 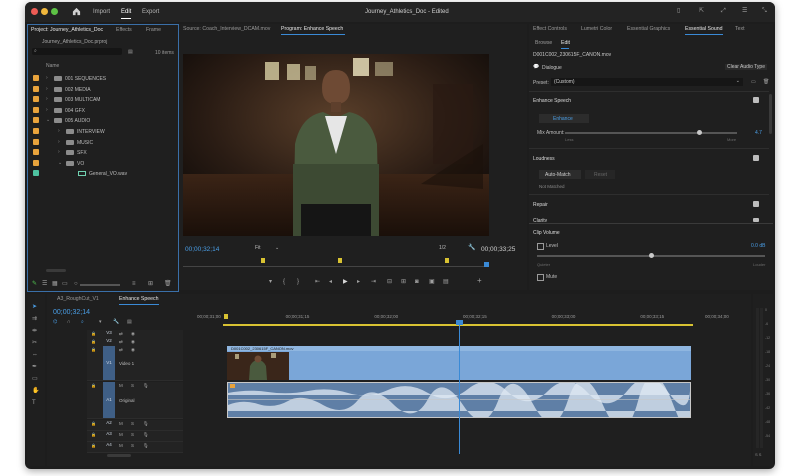 What do you see at coordinates (109, 334) in the screenshot?
I see `track-id: V3` at bounding box center [109, 334].